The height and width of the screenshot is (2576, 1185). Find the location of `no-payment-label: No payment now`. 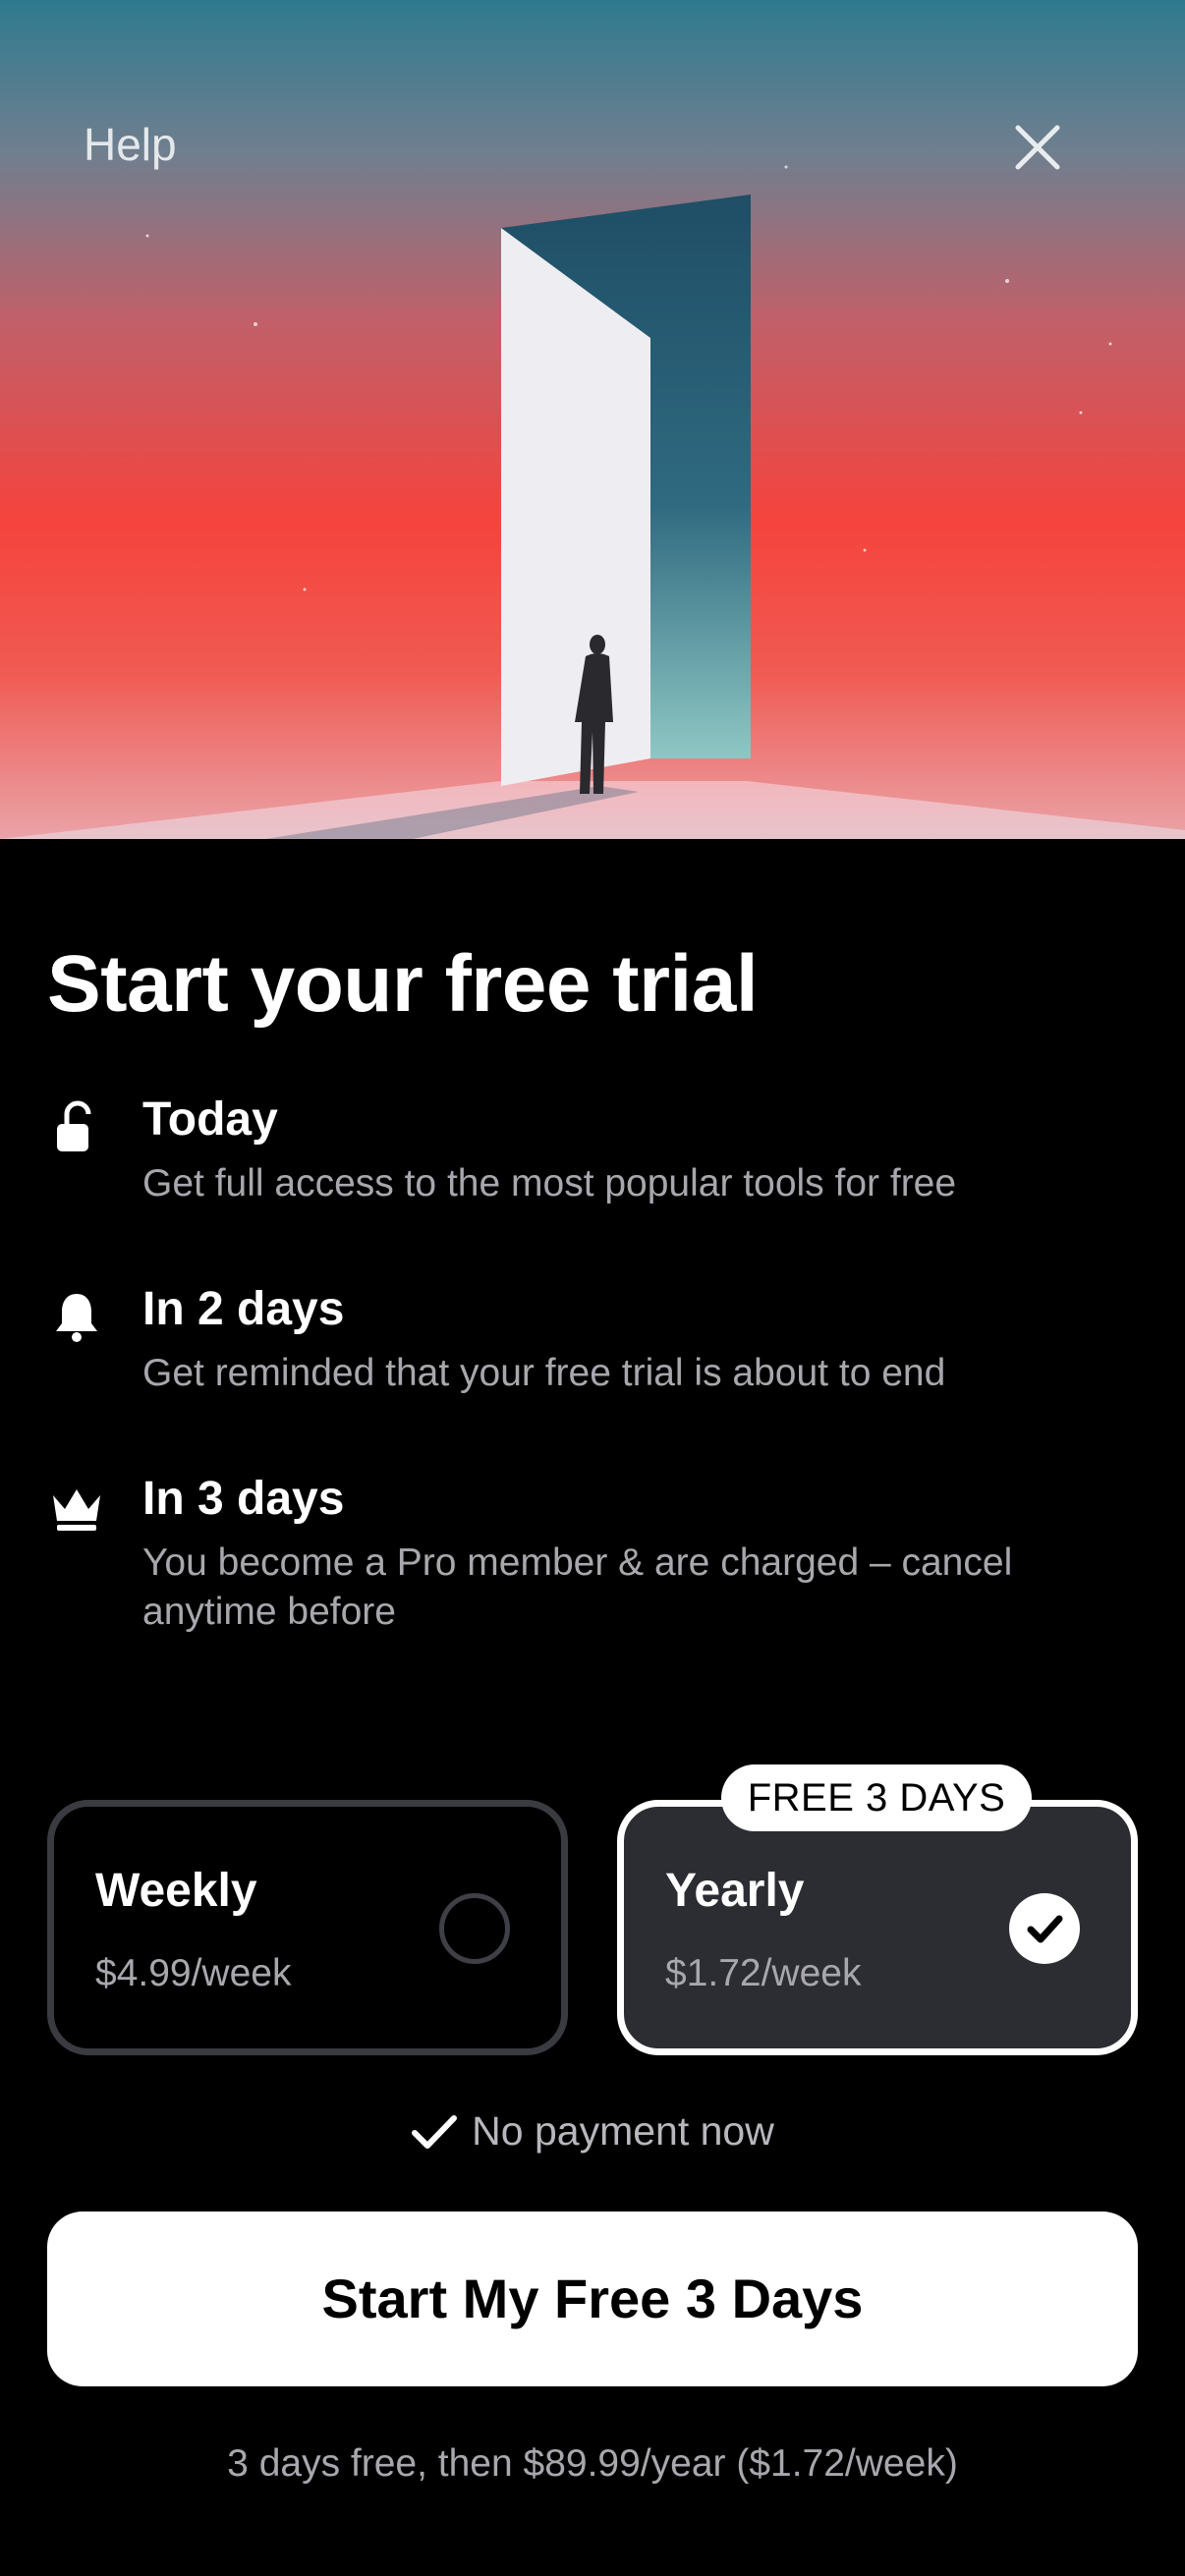

no-payment-label: No payment now is located at coordinates (623, 2131).